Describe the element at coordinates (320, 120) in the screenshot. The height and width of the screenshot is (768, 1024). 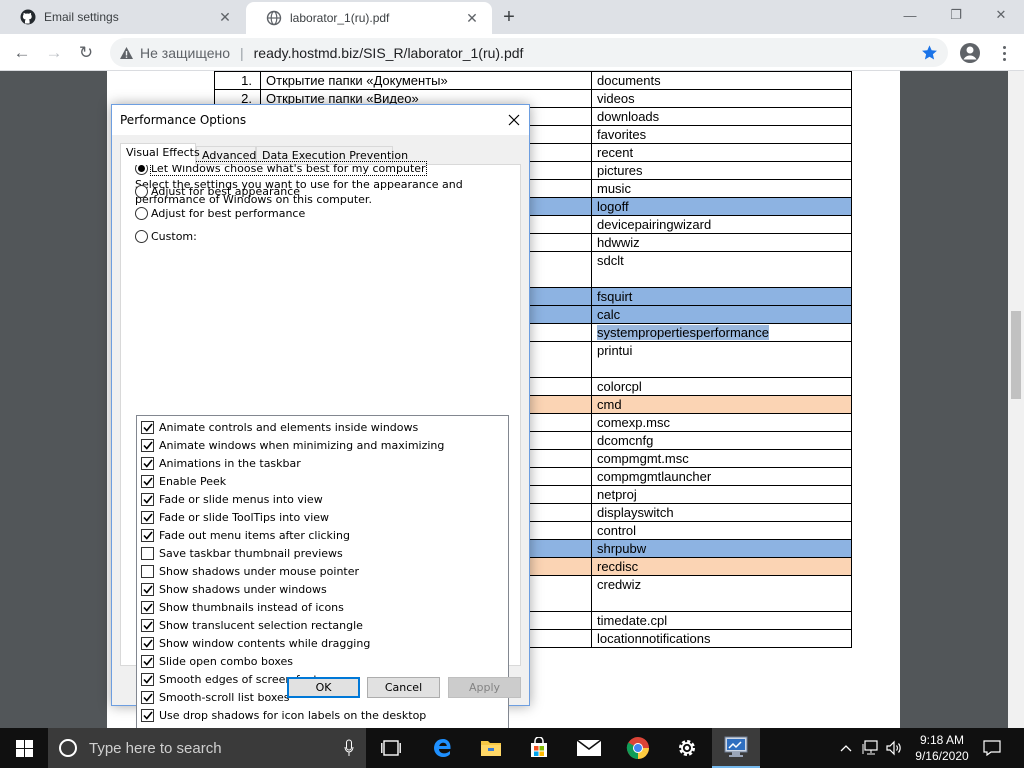
I see `dialog-titlebar: Performance Options` at that location.